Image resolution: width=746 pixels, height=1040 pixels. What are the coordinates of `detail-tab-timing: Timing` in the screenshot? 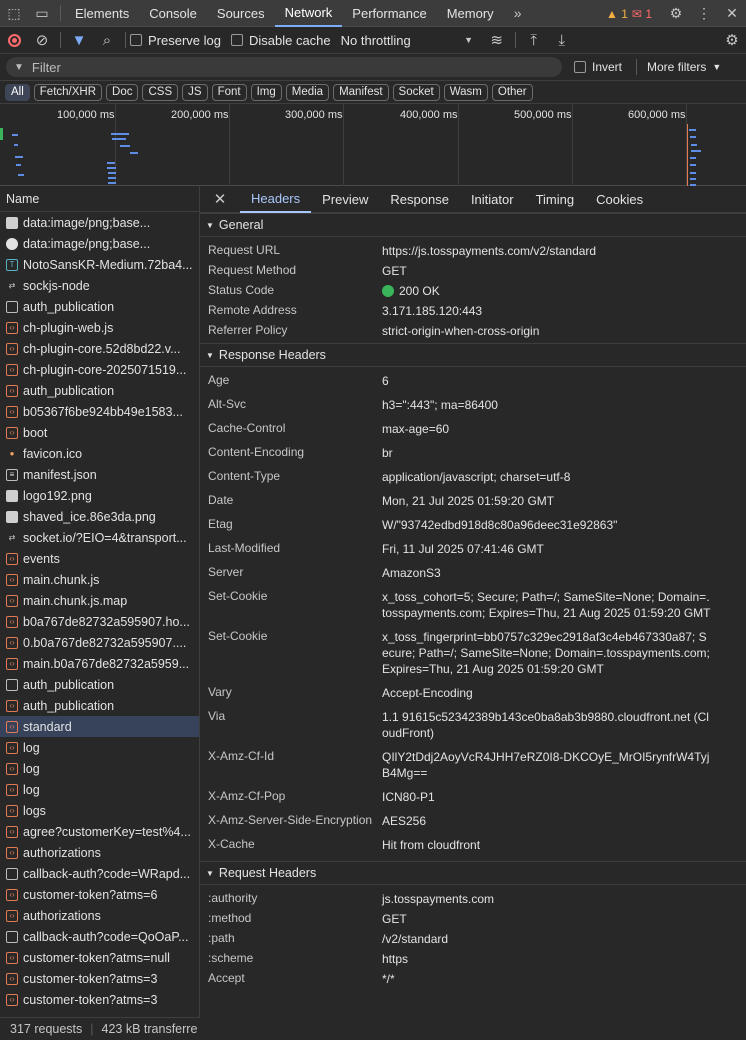 It's located at (555, 199).